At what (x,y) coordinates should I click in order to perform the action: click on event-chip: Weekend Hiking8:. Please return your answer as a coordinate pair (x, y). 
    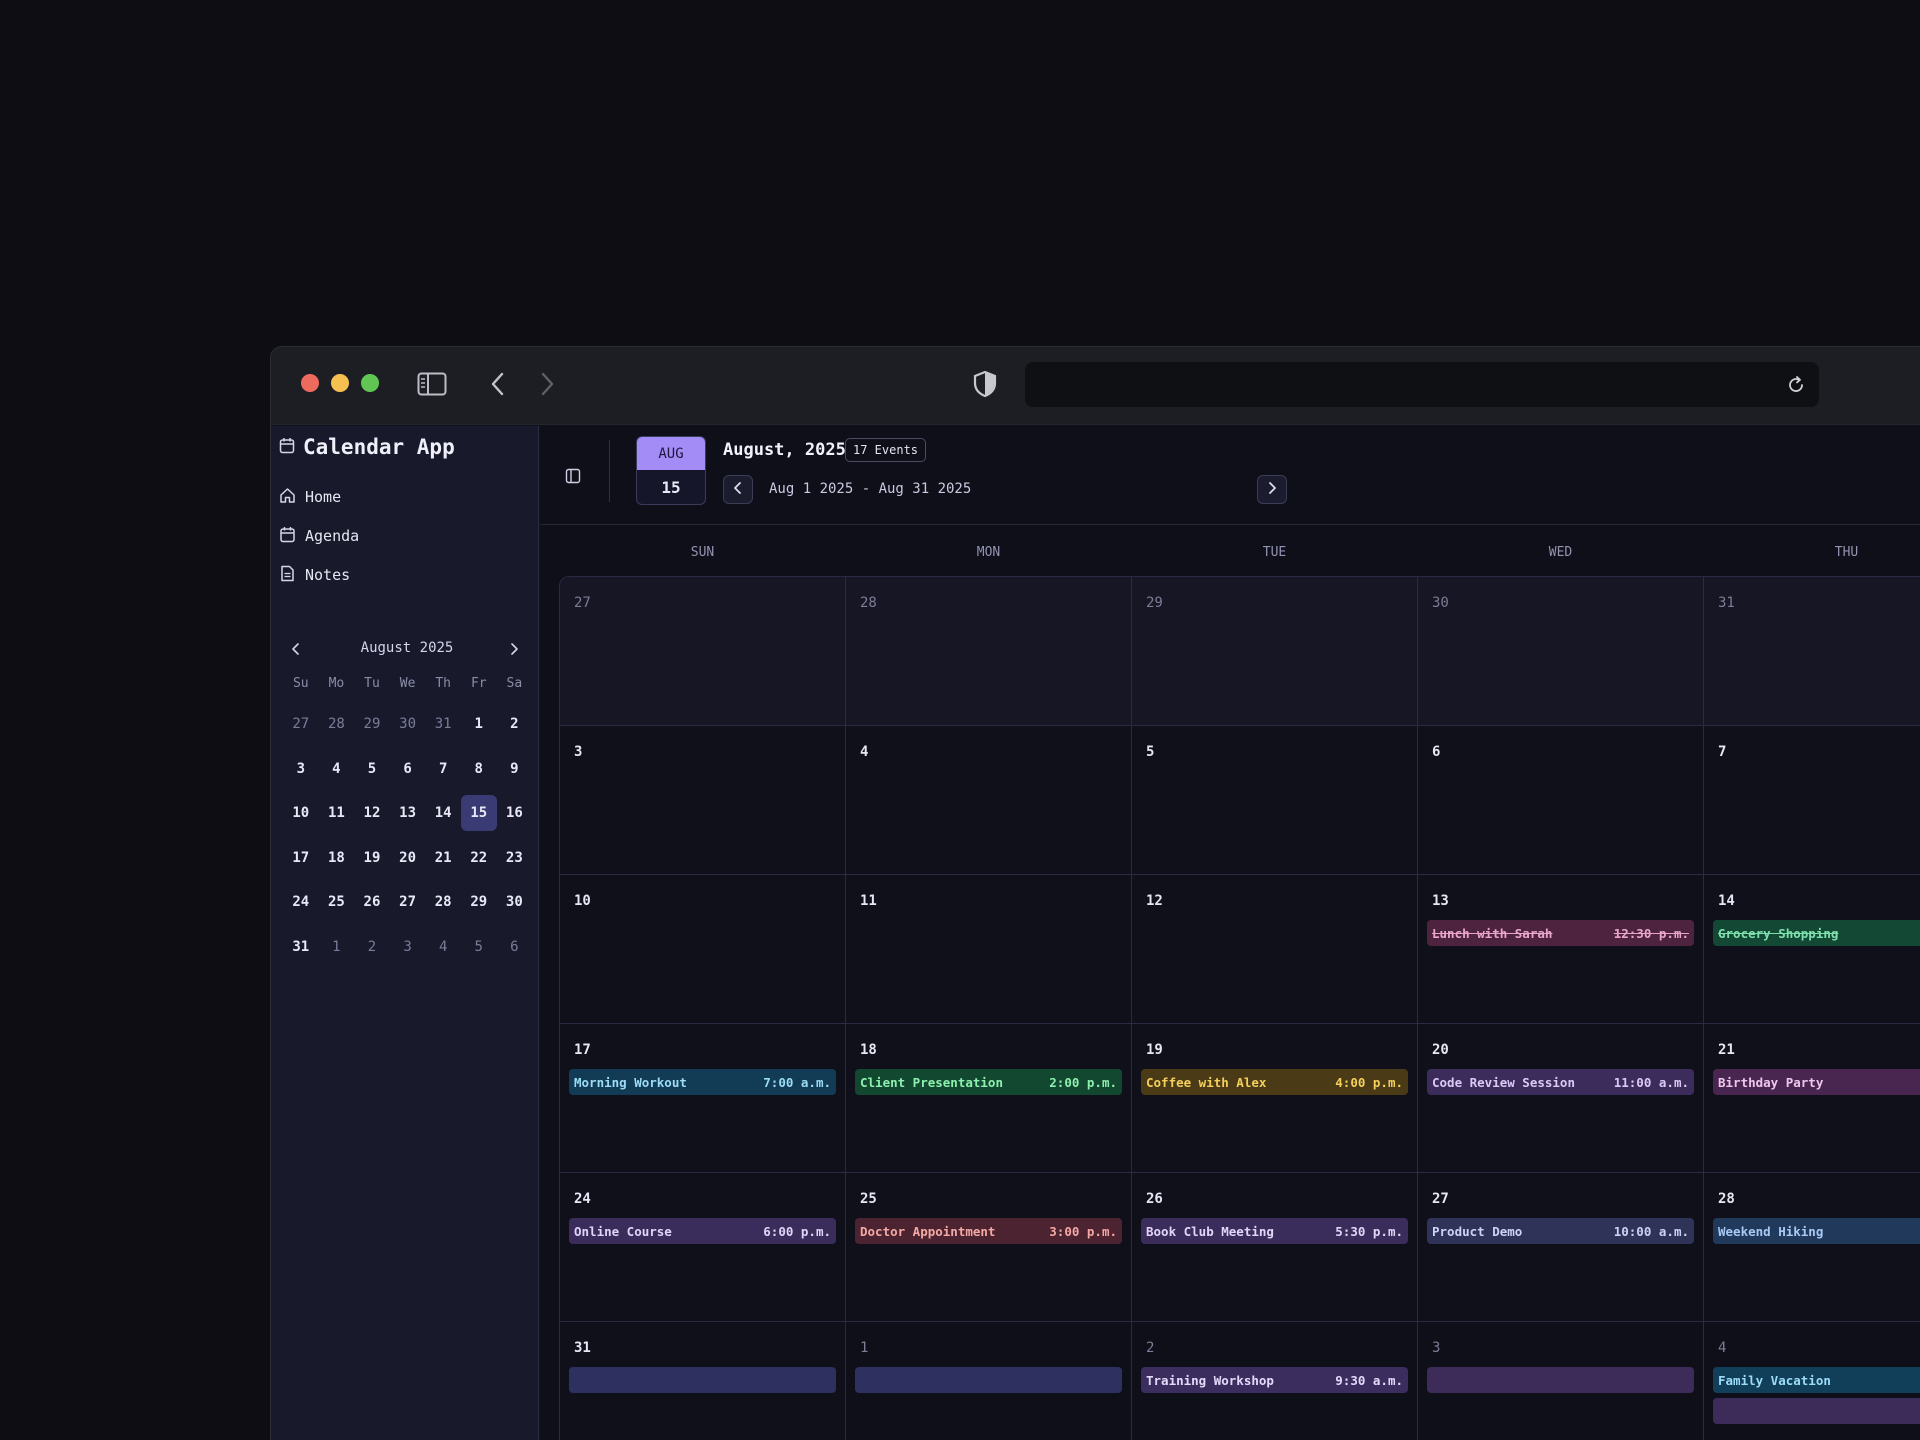
    Looking at the image, I should click on (1816, 1231).